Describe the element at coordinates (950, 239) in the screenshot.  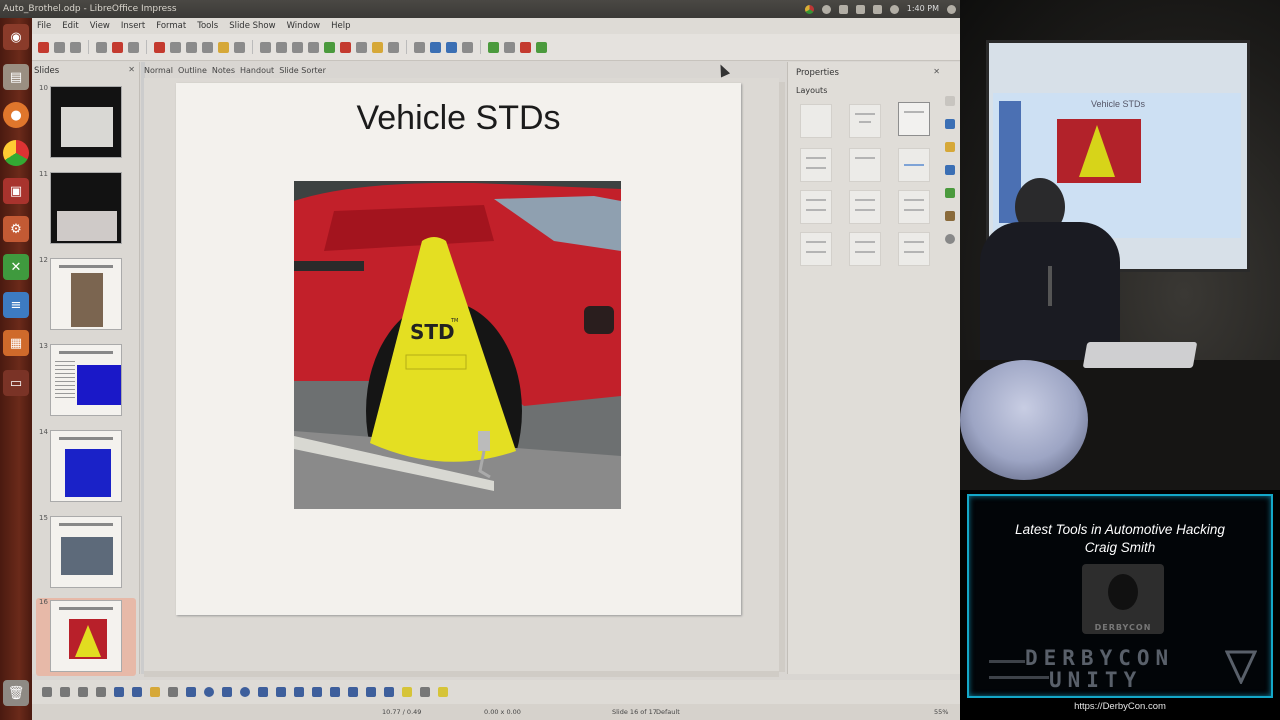
I see `animation-icon` at that location.